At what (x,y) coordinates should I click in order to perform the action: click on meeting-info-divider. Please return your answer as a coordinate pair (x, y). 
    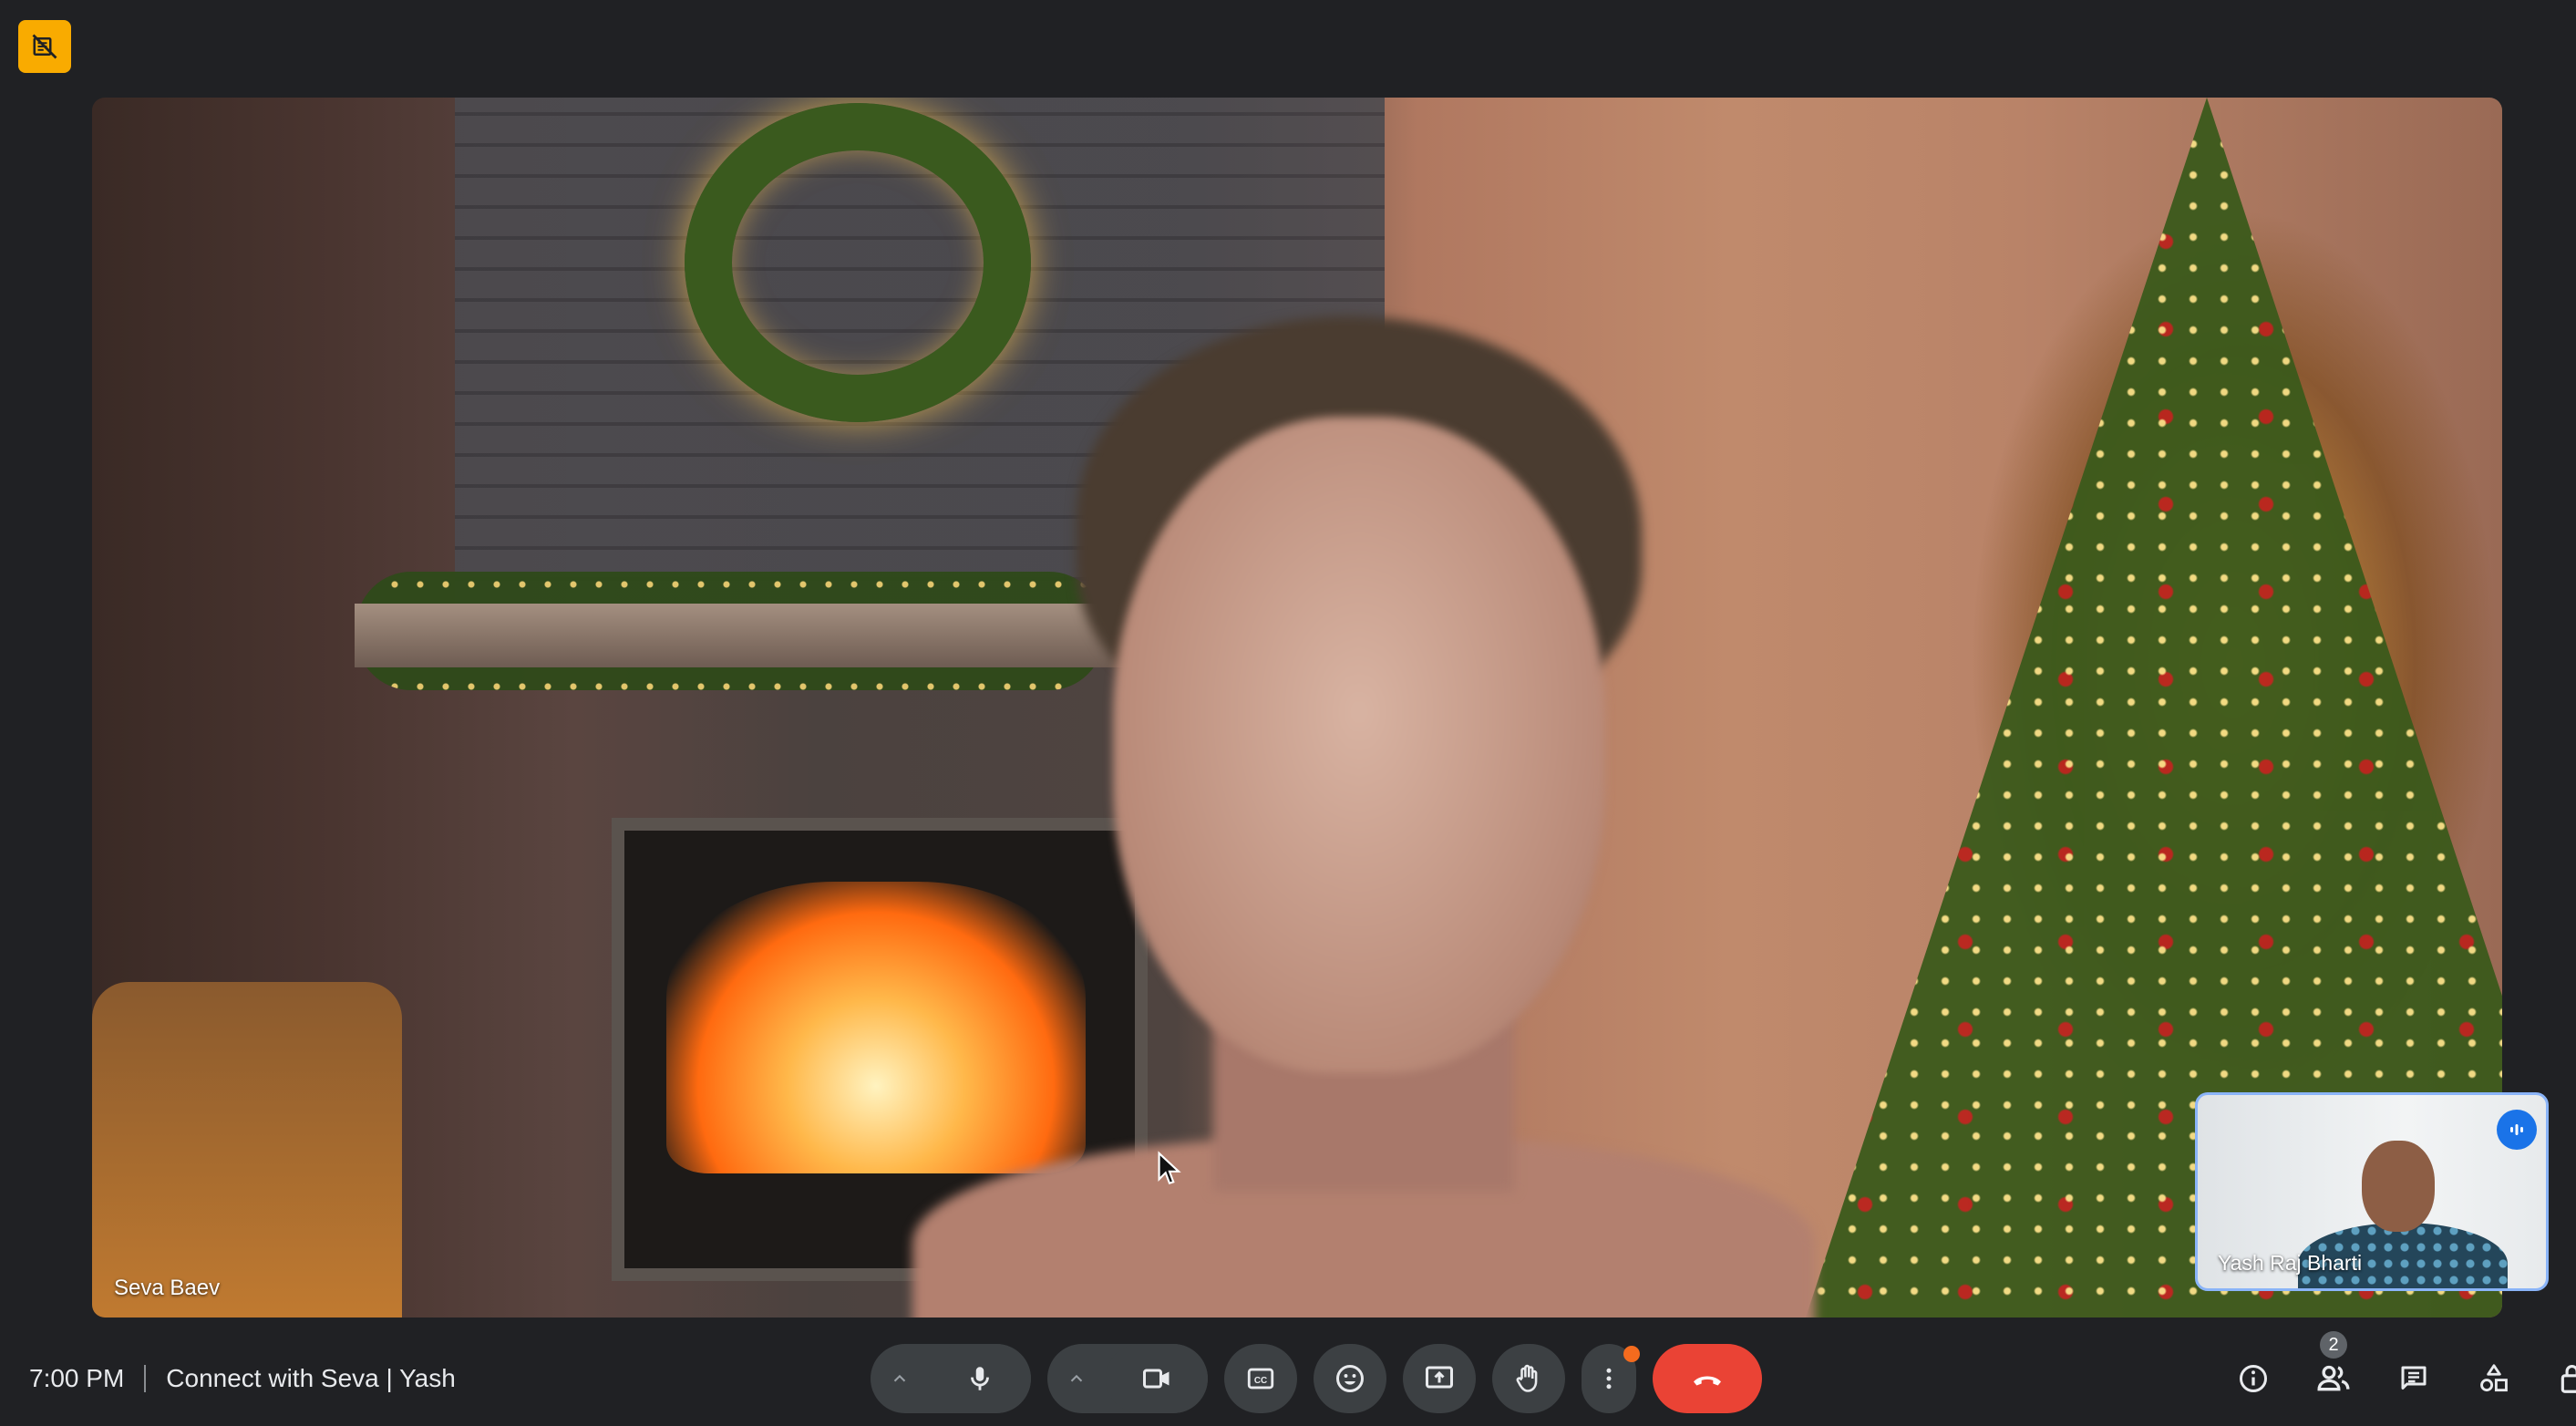
    Looking at the image, I should click on (145, 1378).